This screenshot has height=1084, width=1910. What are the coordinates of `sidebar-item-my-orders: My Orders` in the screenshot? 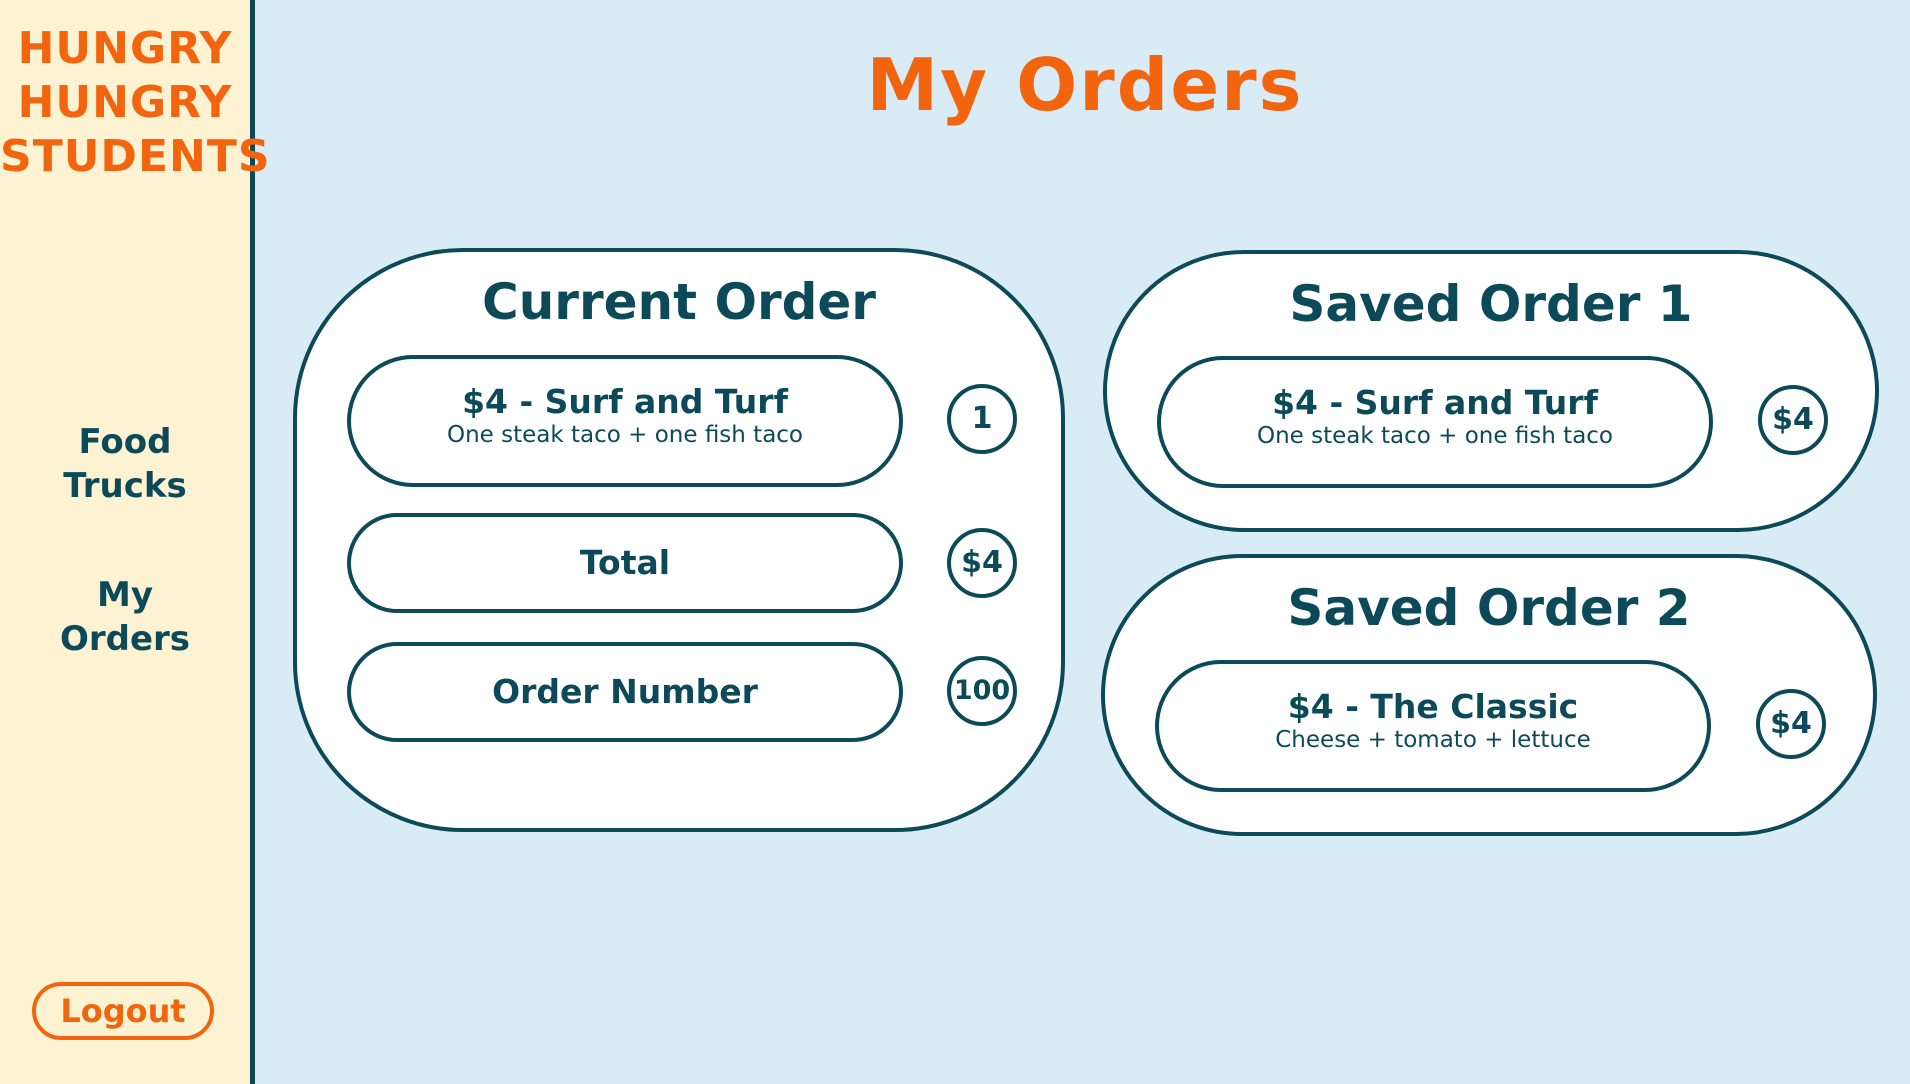 It's located at (125, 617).